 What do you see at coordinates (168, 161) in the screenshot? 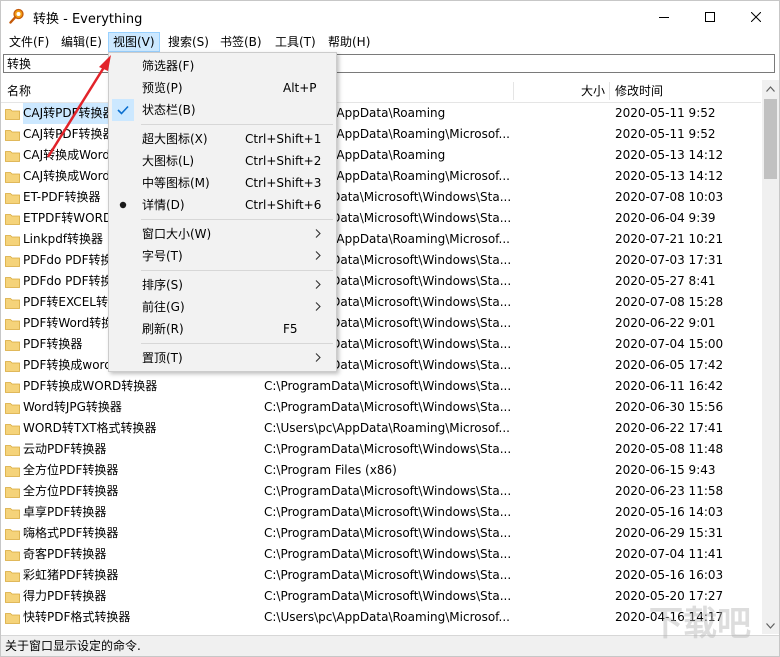
I see `view-menu-item-label: 大图标(L)` at bounding box center [168, 161].